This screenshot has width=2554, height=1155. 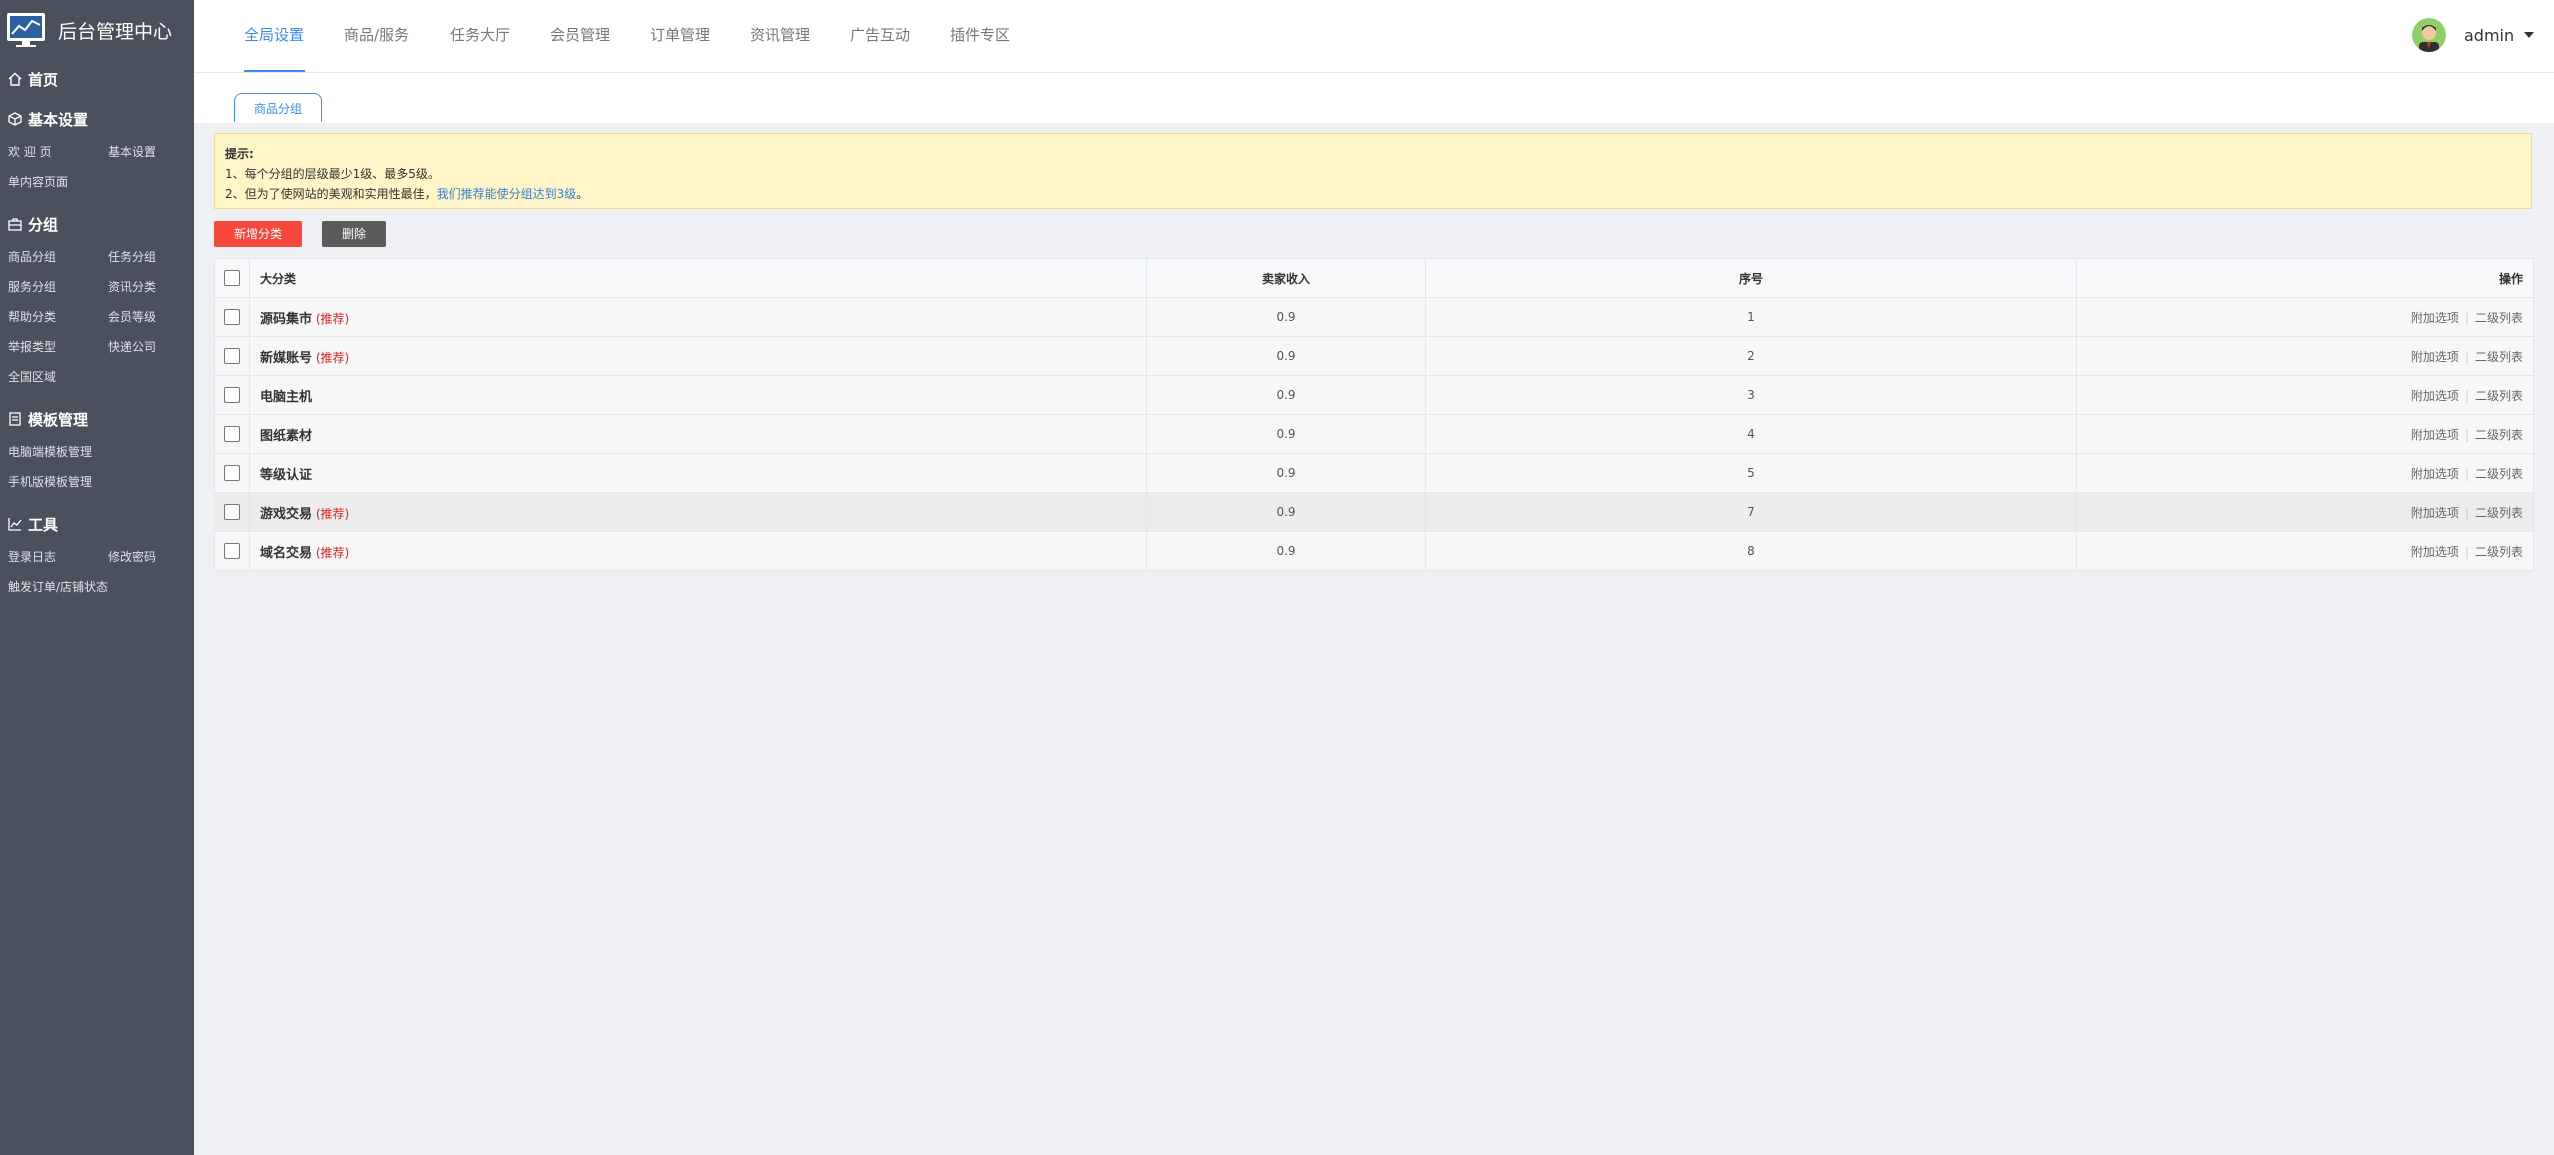 What do you see at coordinates (286, 436) in the screenshot?
I see `category-name: 图纸素材` at bounding box center [286, 436].